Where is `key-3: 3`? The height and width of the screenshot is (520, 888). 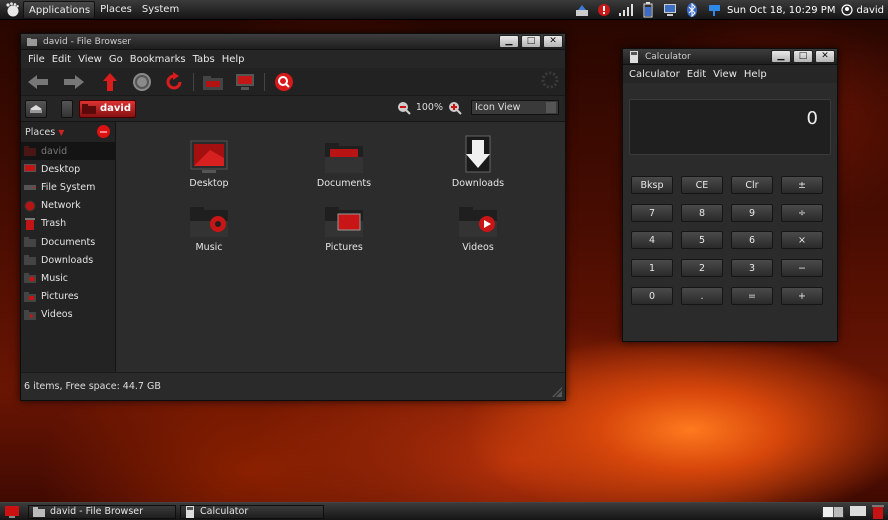 key-3: 3 is located at coordinates (752, 268).